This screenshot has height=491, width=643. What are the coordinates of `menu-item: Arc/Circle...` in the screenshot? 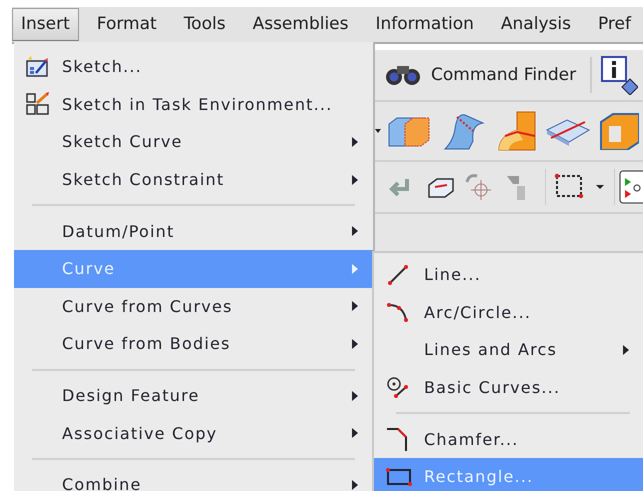 It's located at (508, 313).